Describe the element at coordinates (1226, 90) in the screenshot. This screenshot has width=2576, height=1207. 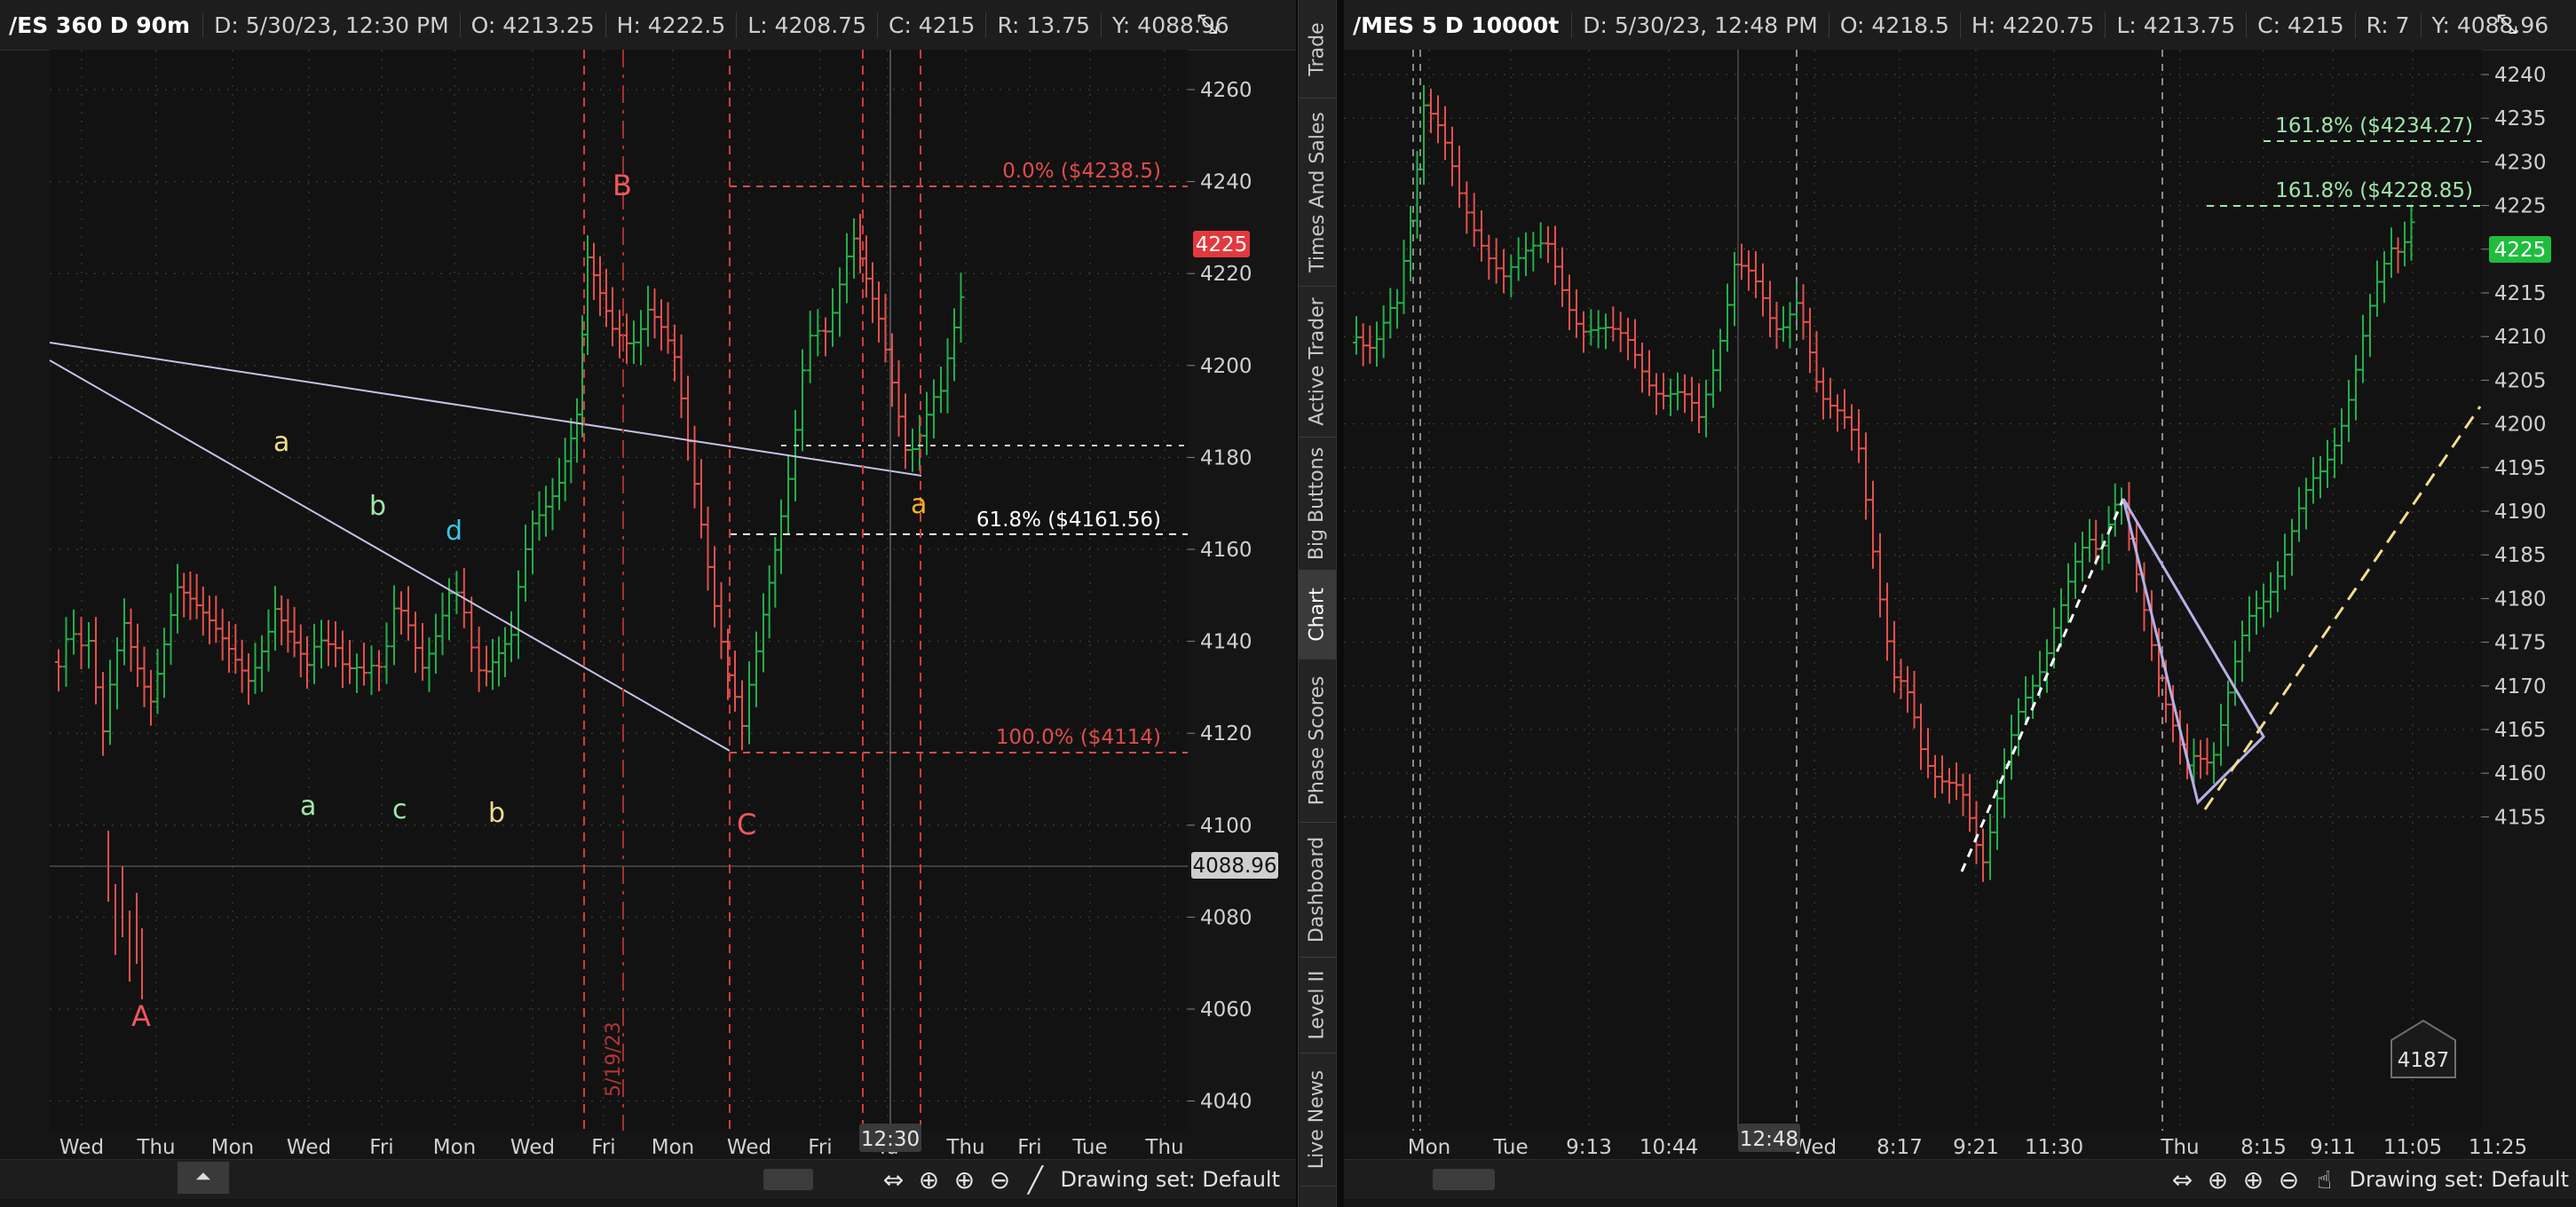
I see `price-tick-label: 4260` at that location.